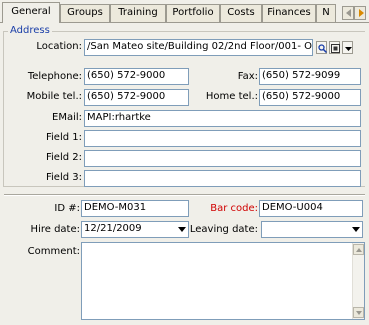  I want to click on detail-zoom-icon, so click(335, 48).